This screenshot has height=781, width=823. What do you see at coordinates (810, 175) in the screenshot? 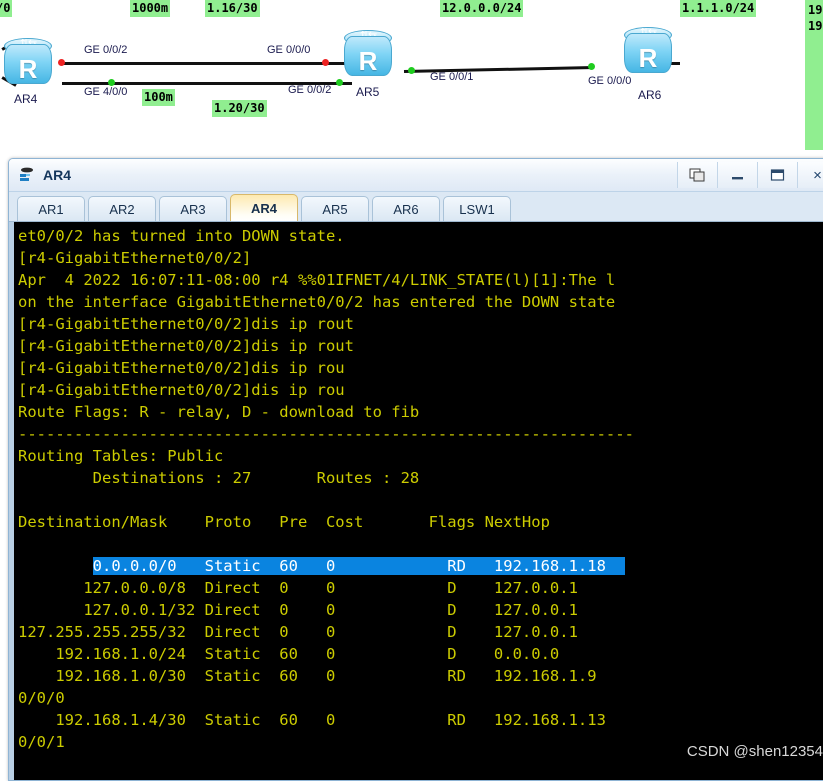
I see `close-button: ×` at bounding box center [810, 175].